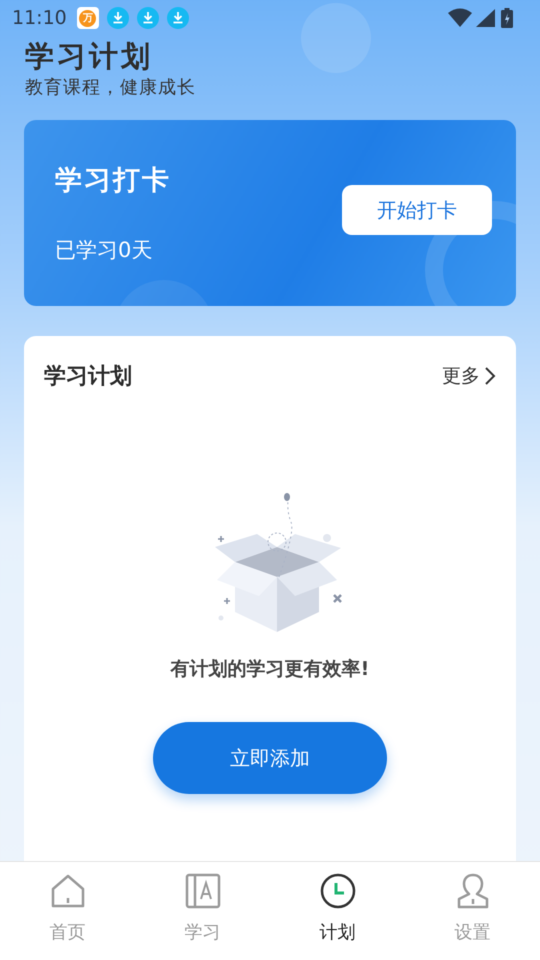  I want to click on study-days: 已学习0天, so click(198, 250).